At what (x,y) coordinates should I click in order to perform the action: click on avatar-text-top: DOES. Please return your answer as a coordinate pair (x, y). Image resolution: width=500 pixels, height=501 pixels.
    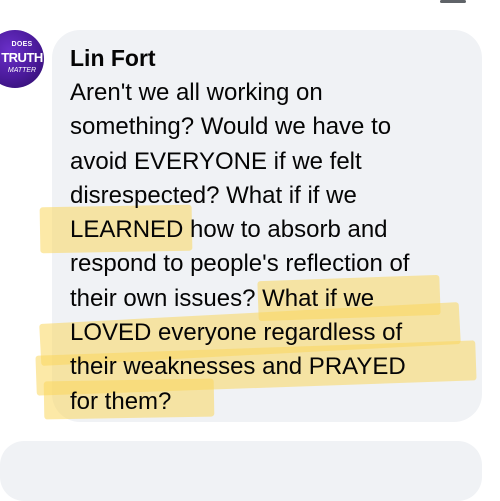
    Looking at the image, I should click on (22, 44).